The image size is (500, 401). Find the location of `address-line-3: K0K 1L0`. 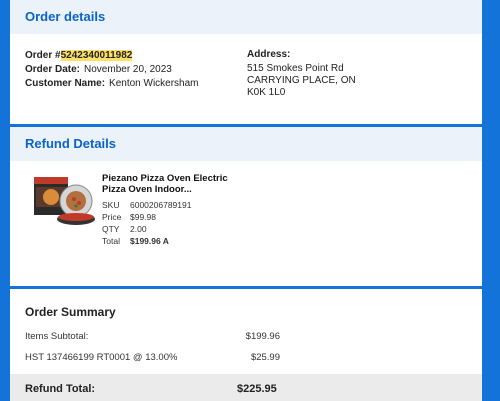

address-line-3: K0K 1L0 is located at coordinates (266, 92).